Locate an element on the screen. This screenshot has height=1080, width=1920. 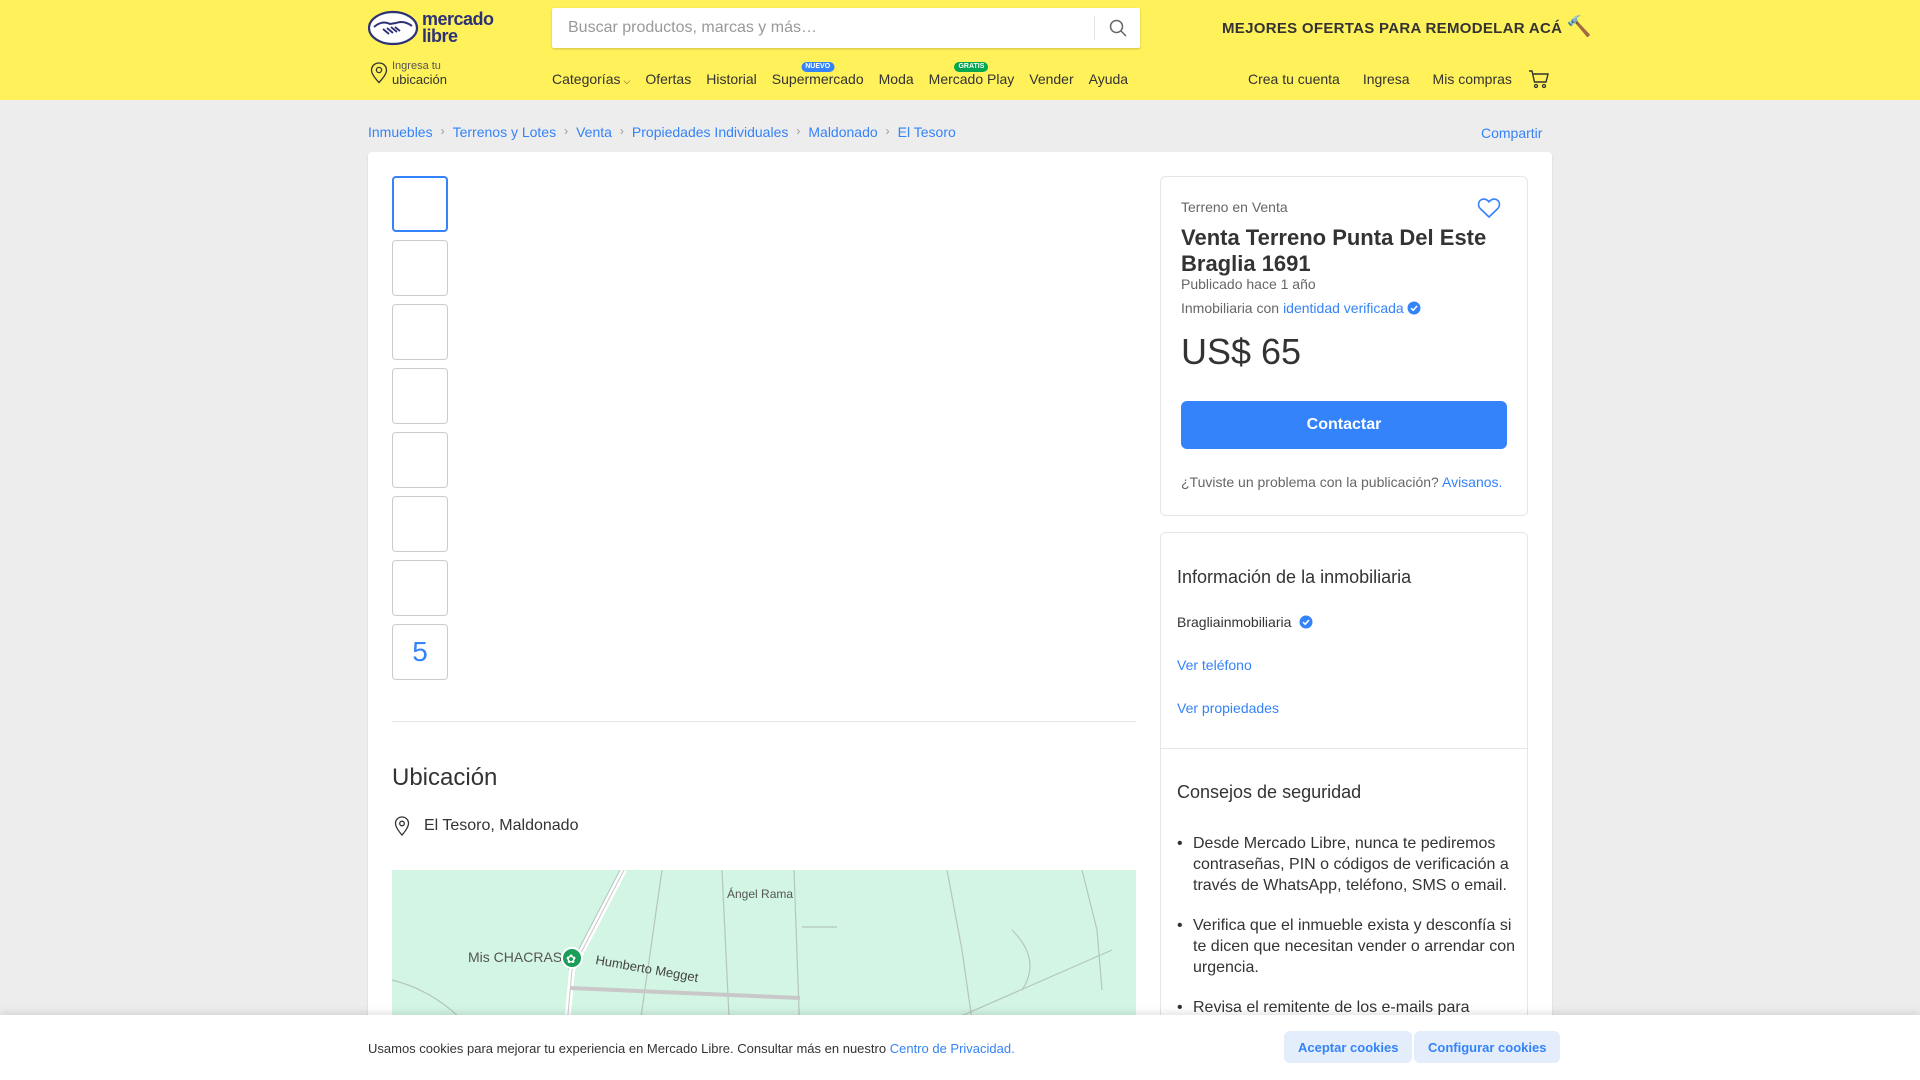
my-purchases-link: Mis compras is located at coordinates (1472, 79).